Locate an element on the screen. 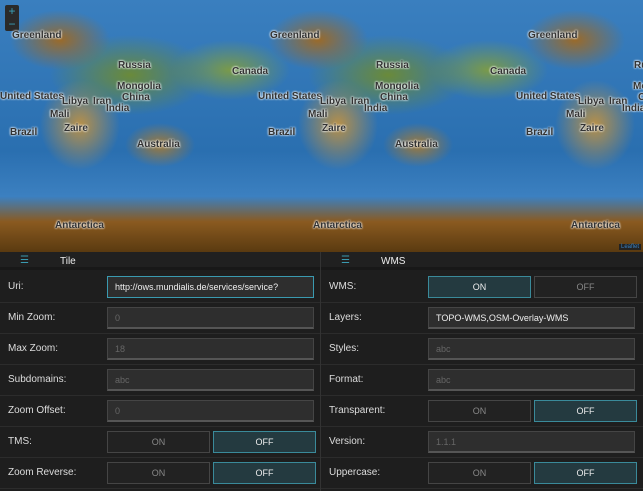  tile-title: Tile is located at coordinates (68, 261).